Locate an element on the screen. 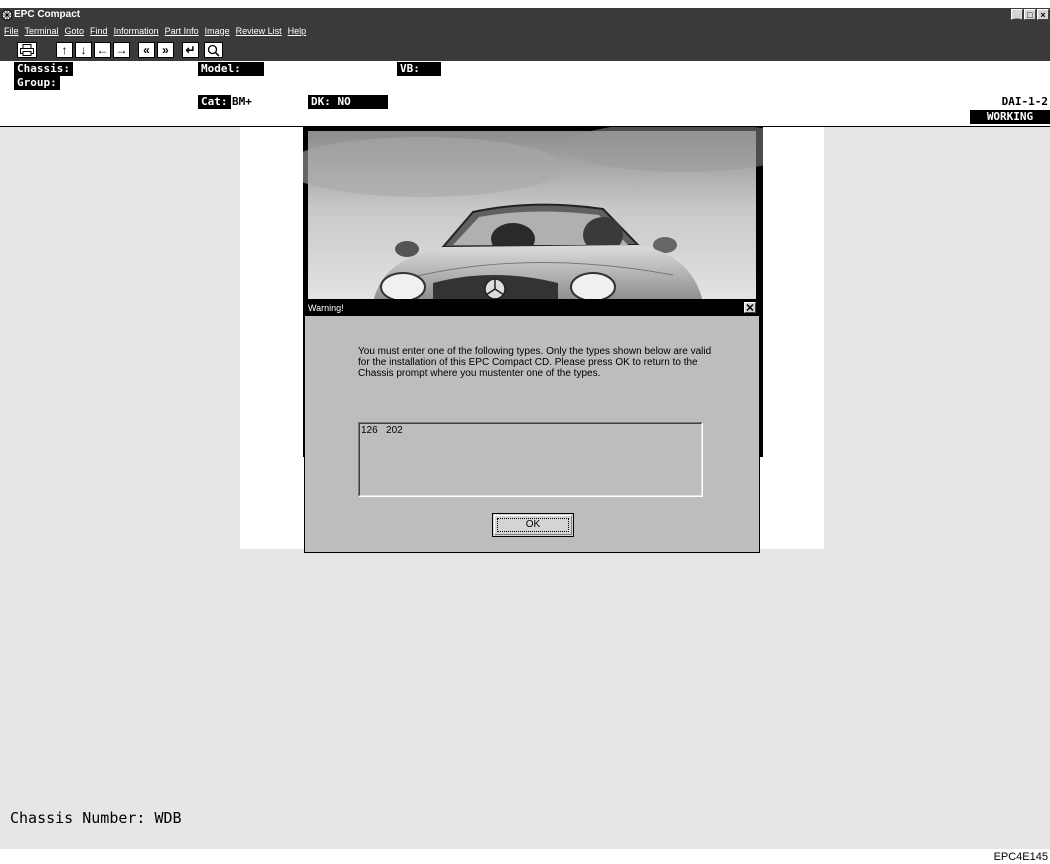  page-back-button: « is located at coordinates (146, 50).